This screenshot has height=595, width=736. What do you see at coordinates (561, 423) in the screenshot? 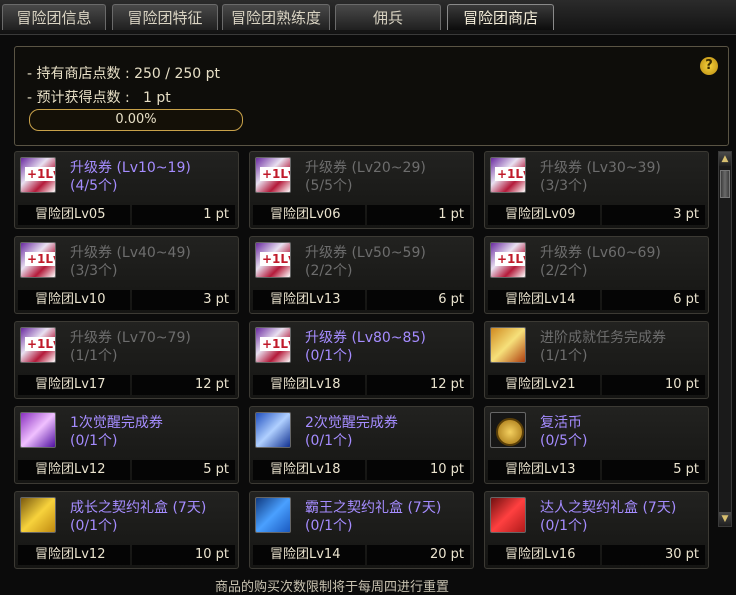
I see `item-name: 复活币` at bounding box center [561, 423].